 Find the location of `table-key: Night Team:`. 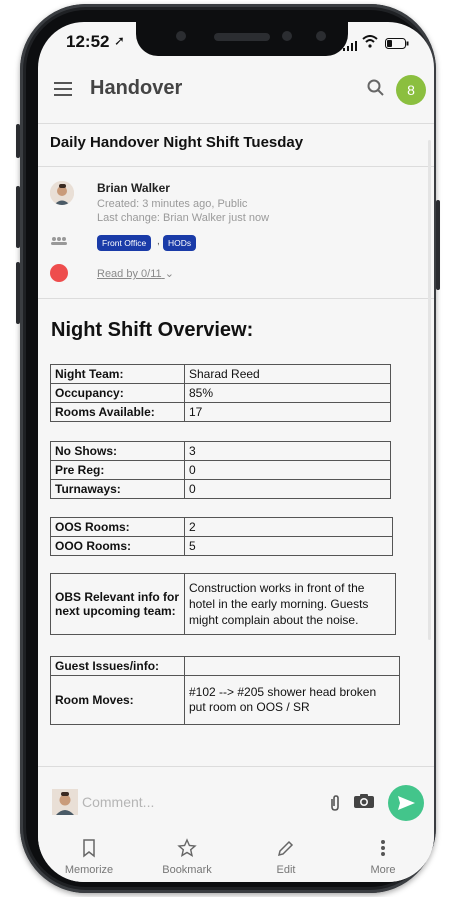

table-key: Night Team: is located at coordinates (117, 374).